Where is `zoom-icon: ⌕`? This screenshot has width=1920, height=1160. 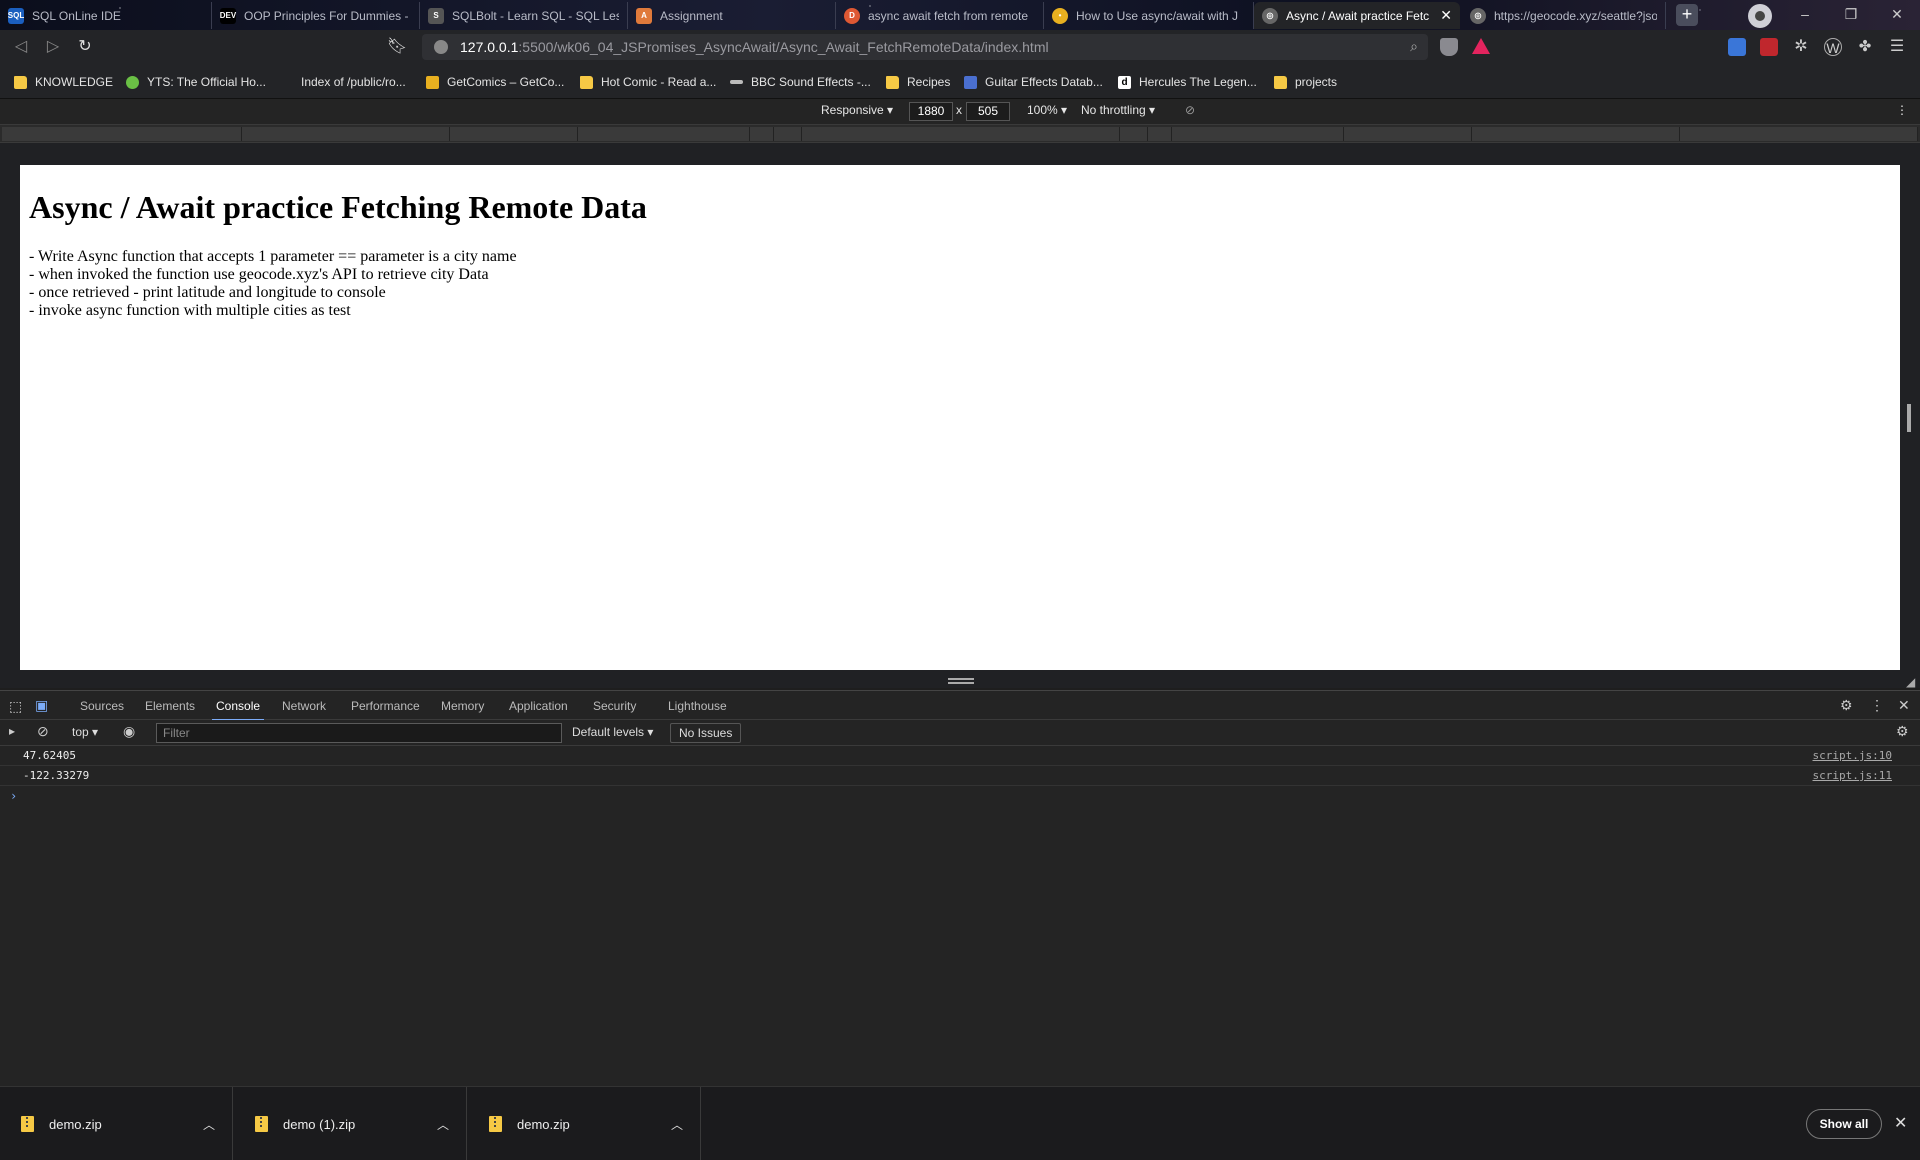 zoom-icon: ⌕ is located at coordinates (1414, 46).